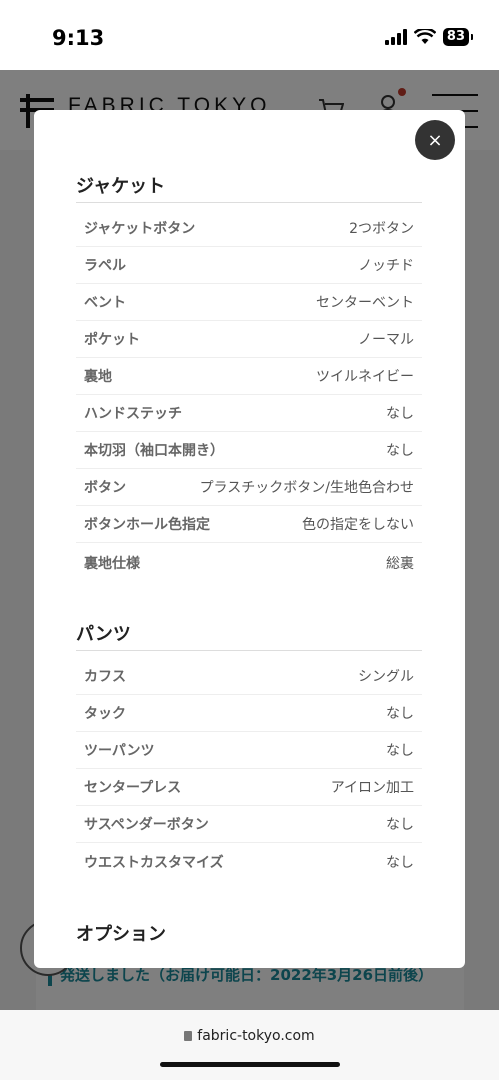  What do you see at coordinates (105, 303) in the screenshot?
I see `spec-label: ベント` at bounding box center [105, 303].